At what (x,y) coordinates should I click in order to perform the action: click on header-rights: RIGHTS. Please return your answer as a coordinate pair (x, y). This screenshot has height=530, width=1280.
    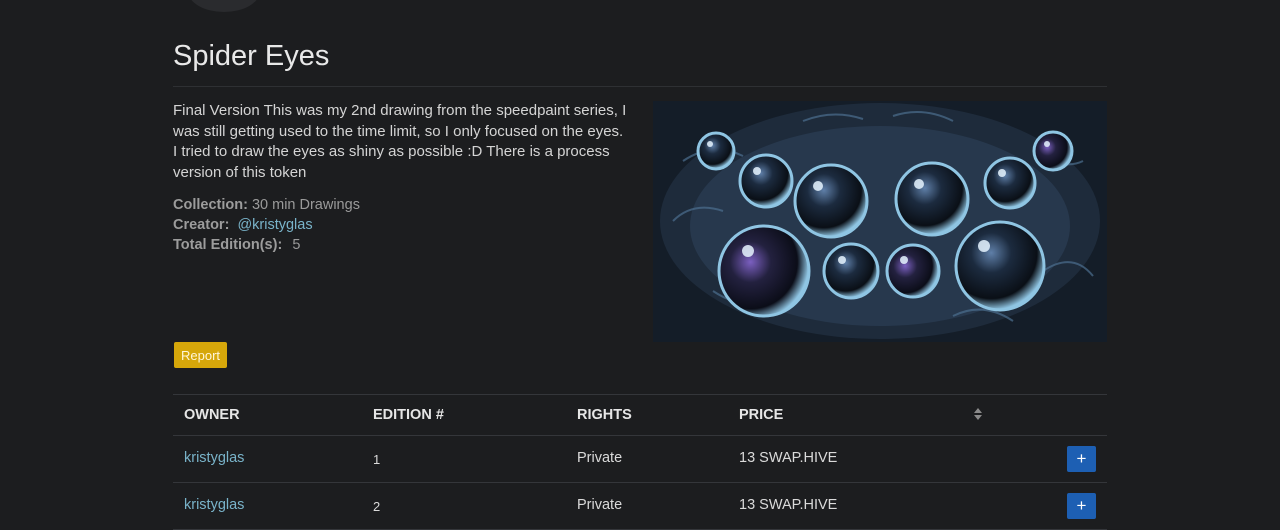
    Looking at the image, I should click on (604, 415).